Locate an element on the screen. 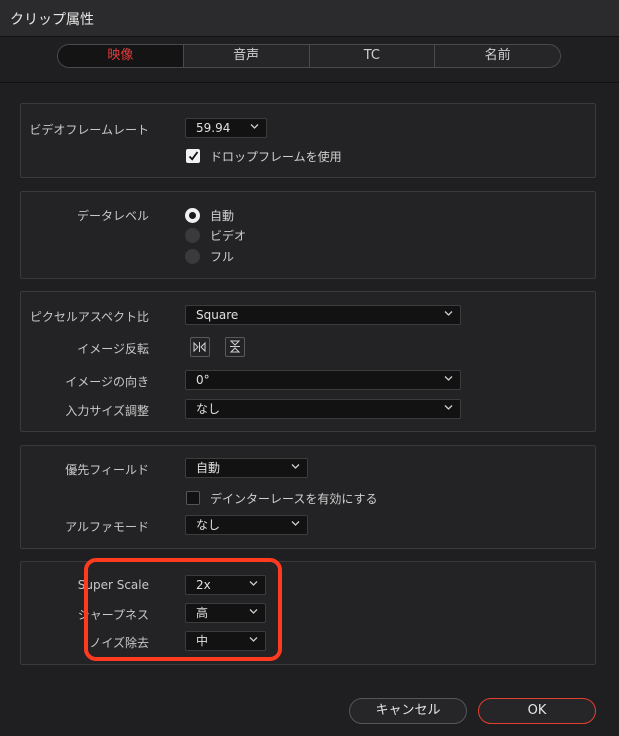 This screenshot has width=619, height=736. tab-audio: 音声 is located at coordinates (245, 56).